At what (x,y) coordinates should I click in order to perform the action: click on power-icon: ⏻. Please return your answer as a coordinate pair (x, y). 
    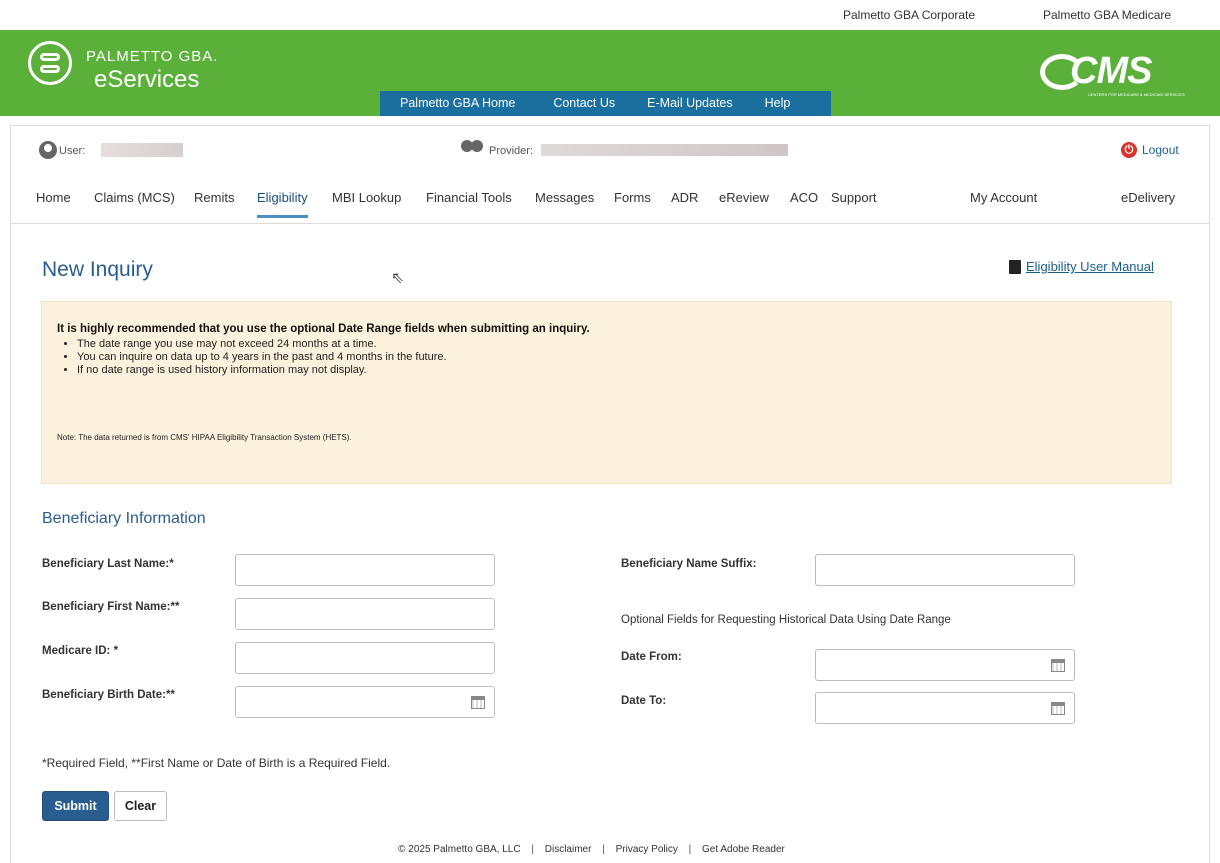
    Looking at the image, I should click on (1129, 150).